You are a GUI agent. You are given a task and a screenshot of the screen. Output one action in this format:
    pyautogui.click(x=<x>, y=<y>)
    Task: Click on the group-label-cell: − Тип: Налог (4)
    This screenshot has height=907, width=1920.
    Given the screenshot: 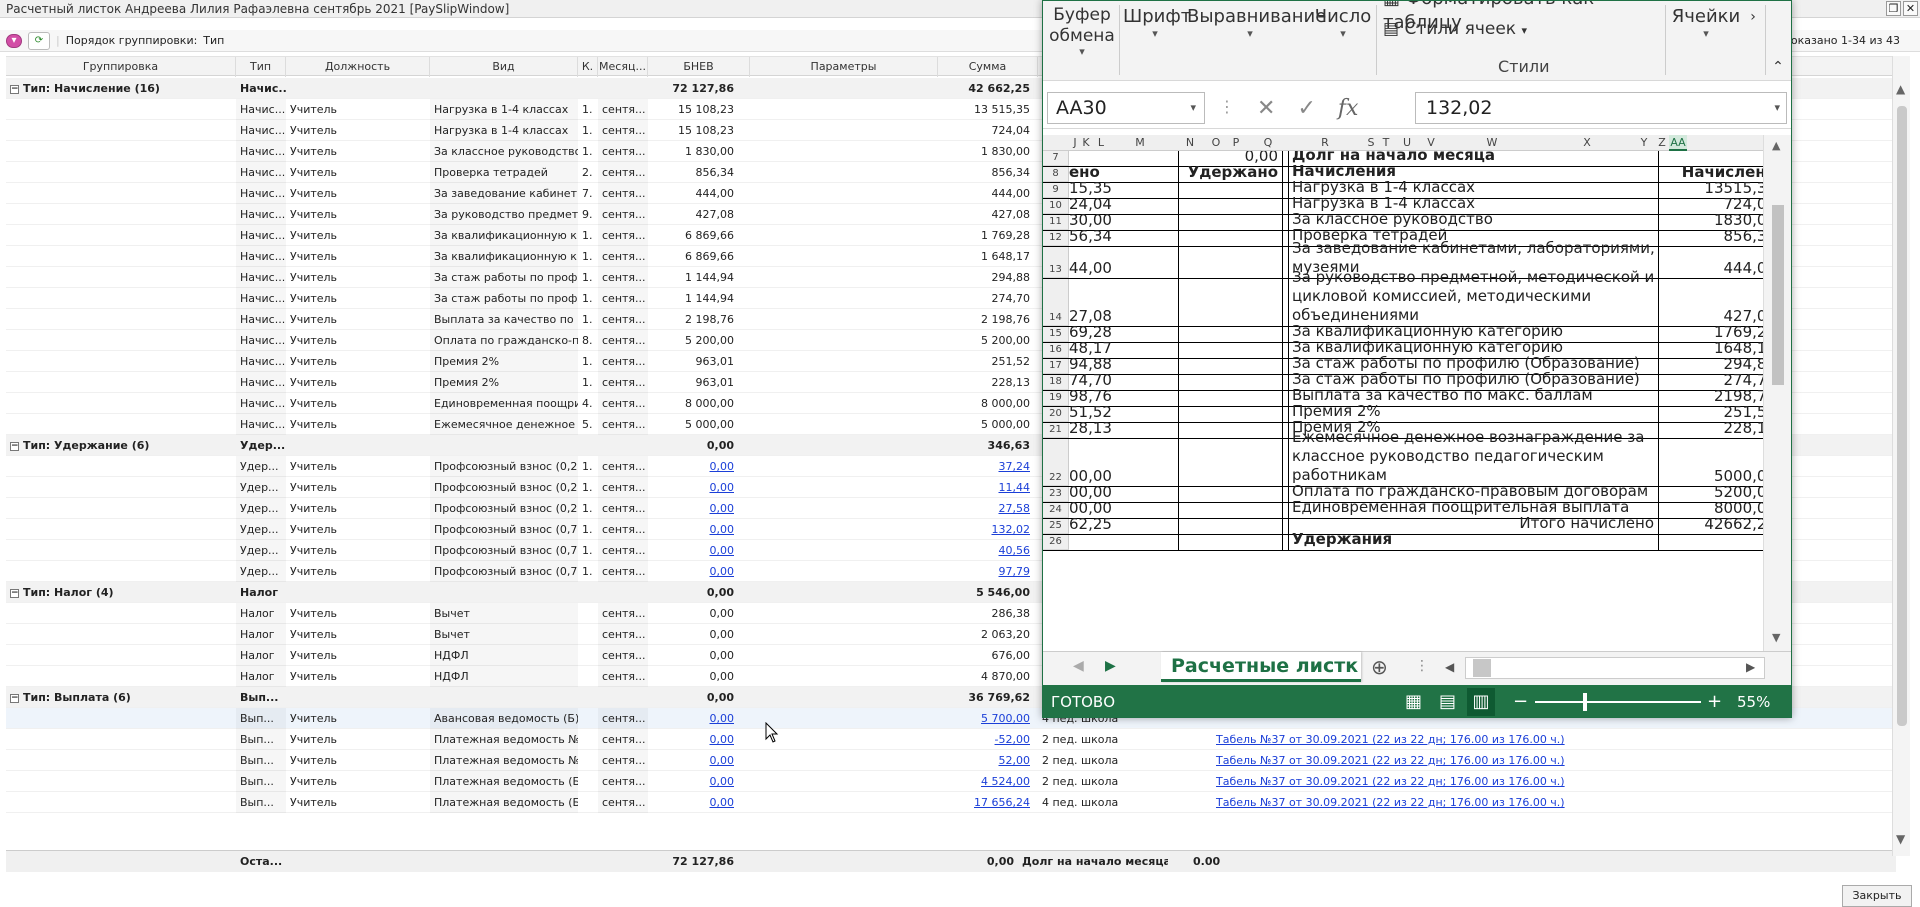 What is the action you would take?
    pyautogui.click(x=120, y=592)
    